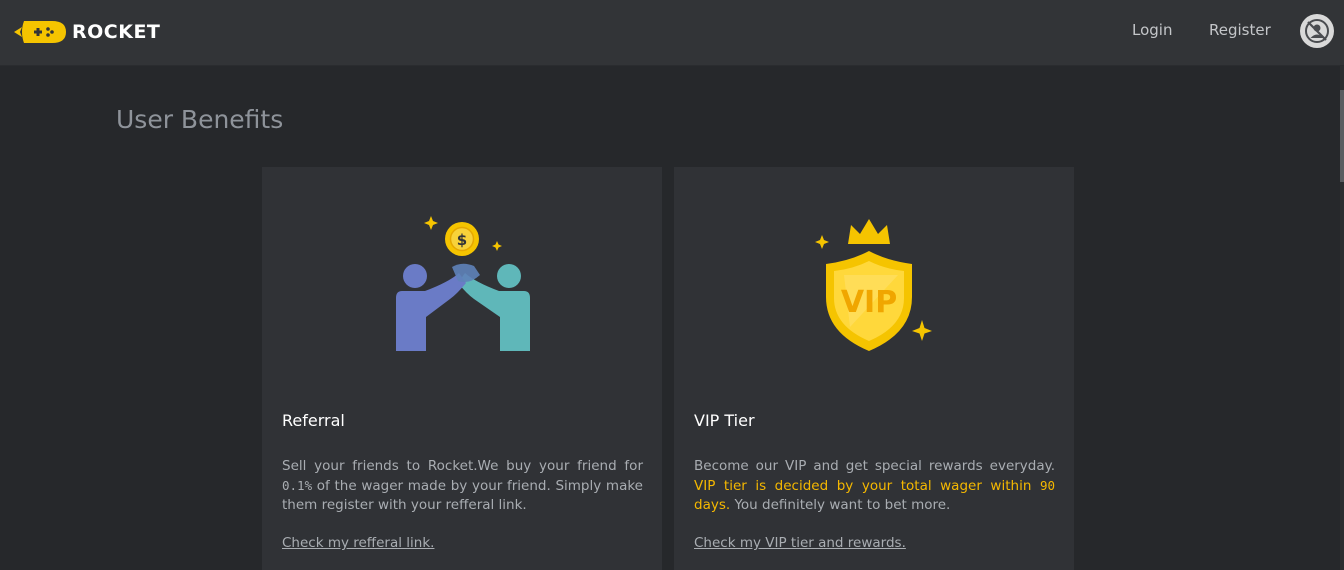 The width and height of the screenshot is (1344, 570). What do you see at coordinates (840, 505) in the screenshot?
I see `vip-desc-text-2: You definitely want to bet more.` at bounding box center [840, 505].